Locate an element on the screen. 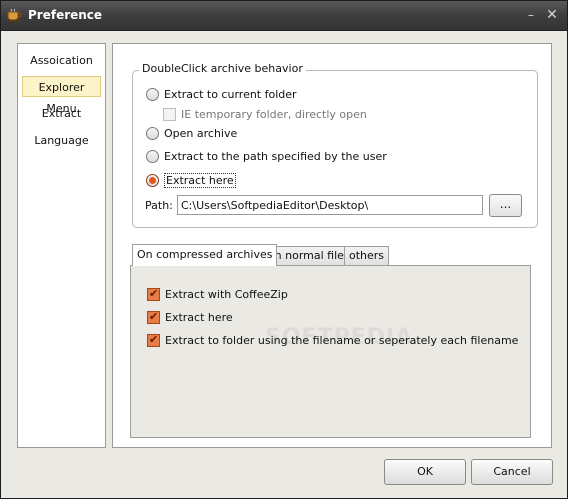 Image resolution: width=568 pixels, height=499 pixels. cancel-button: Cancel is located at coordinates (512, 472).